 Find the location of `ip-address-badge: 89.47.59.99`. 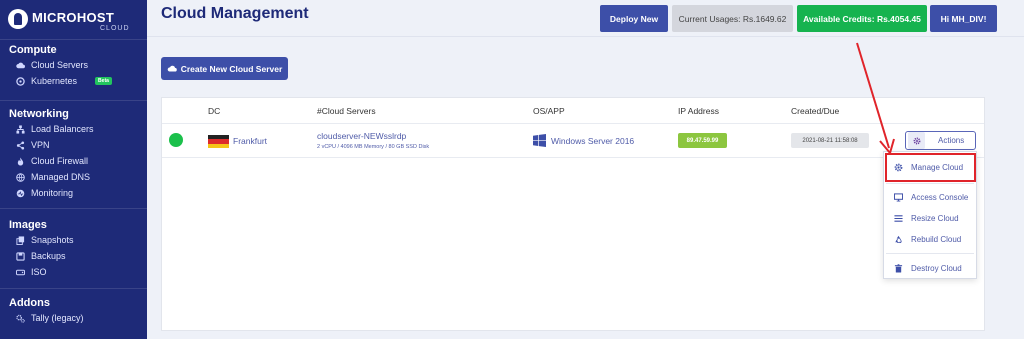

ip-address-badge: 89.47.59.99 is located at coordinates (702, 140).